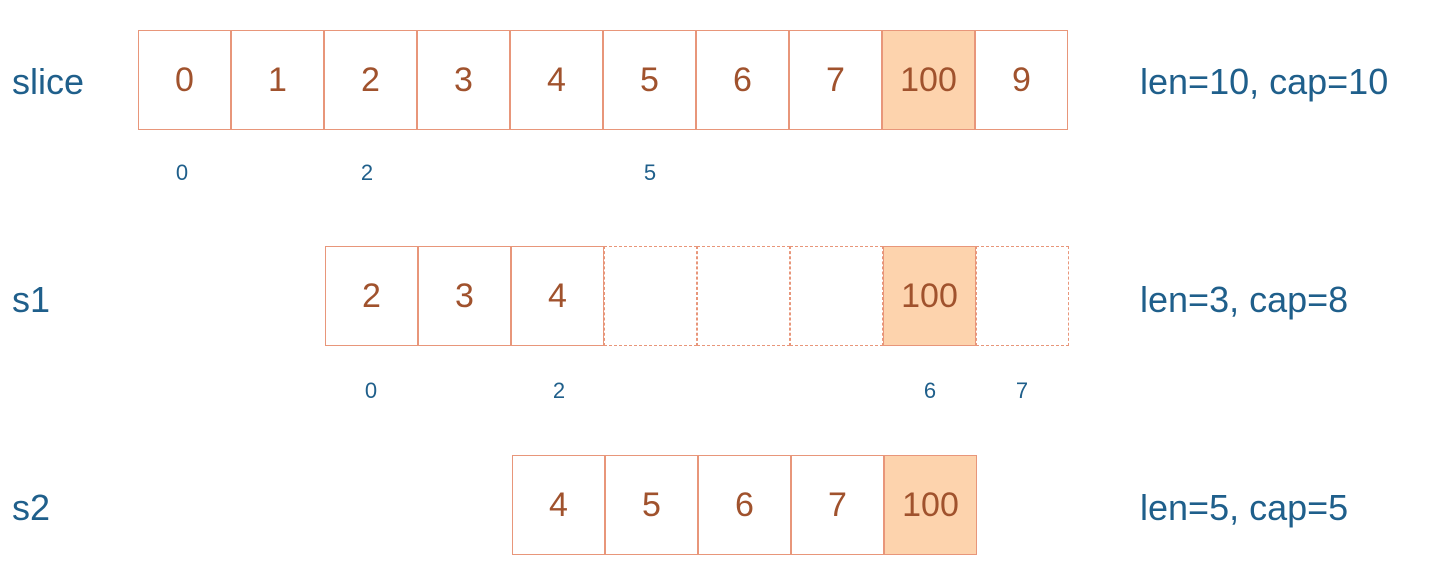 The height and width of the screenshot is (568, 1441). Describe the element at coordinates (184, 80) in the screenshot. I see `cell: 0` at that location.